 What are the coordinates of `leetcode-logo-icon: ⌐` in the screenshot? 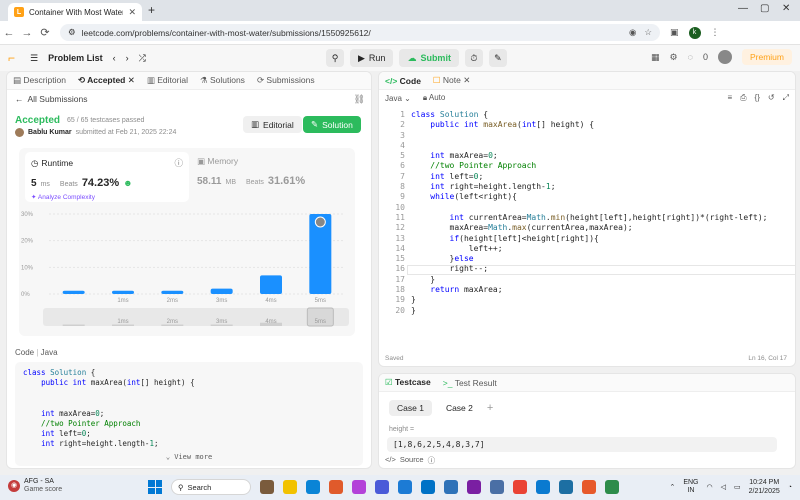 It's located at (14, 58).